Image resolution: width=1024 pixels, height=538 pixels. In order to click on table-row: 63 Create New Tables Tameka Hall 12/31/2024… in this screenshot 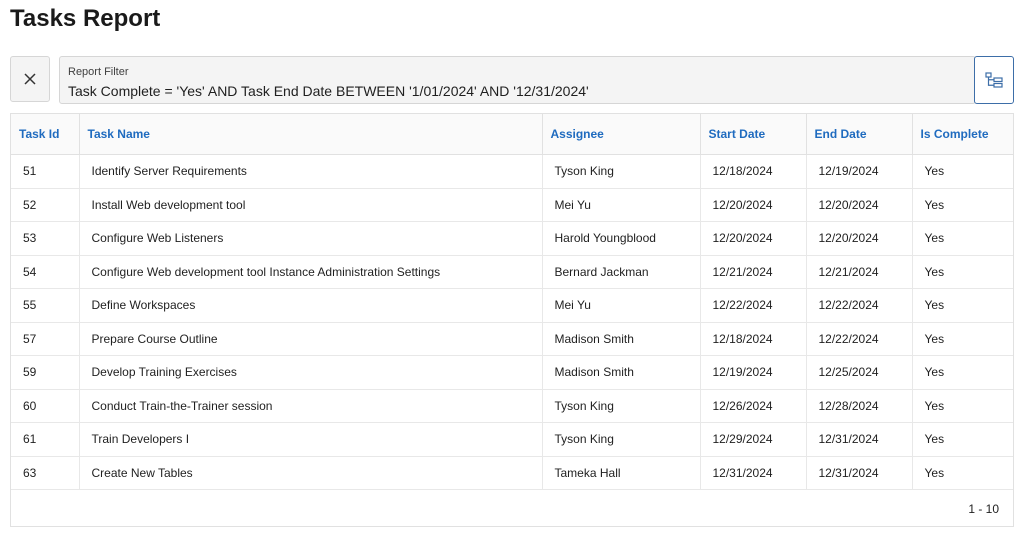, I will do `click(512, 473)`.